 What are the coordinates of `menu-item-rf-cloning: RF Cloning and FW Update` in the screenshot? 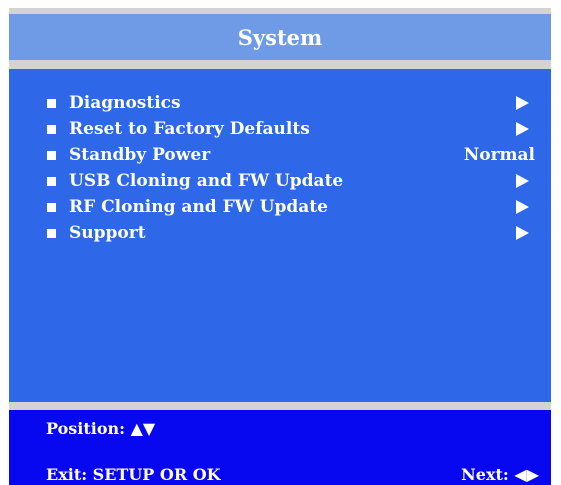 It's located at (280, 207).